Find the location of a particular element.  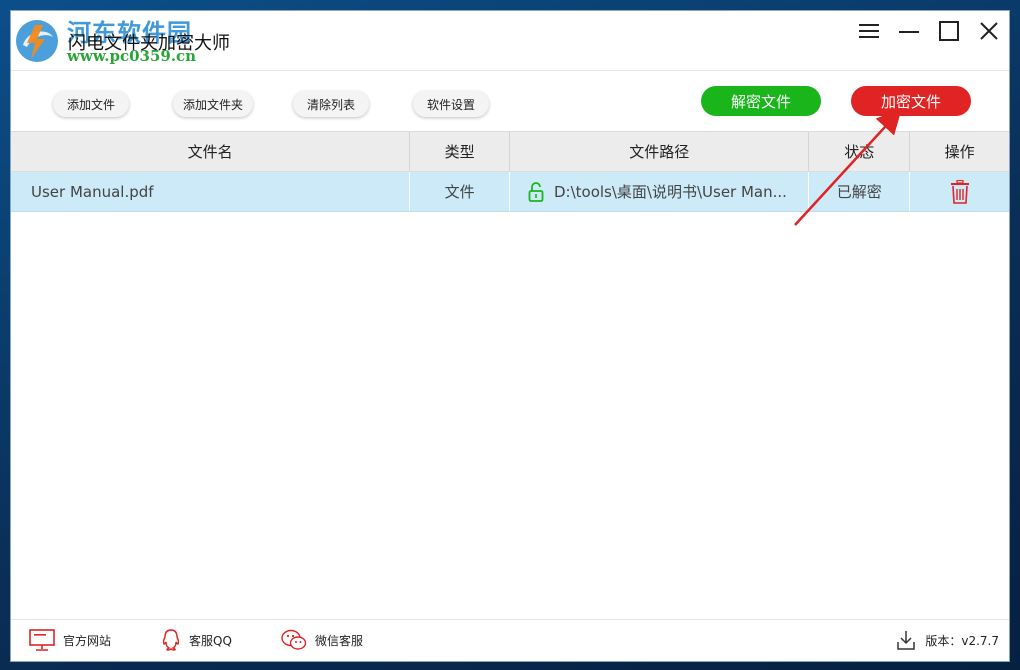

hamburger-menu-icon is located at coordinates (869, 31).